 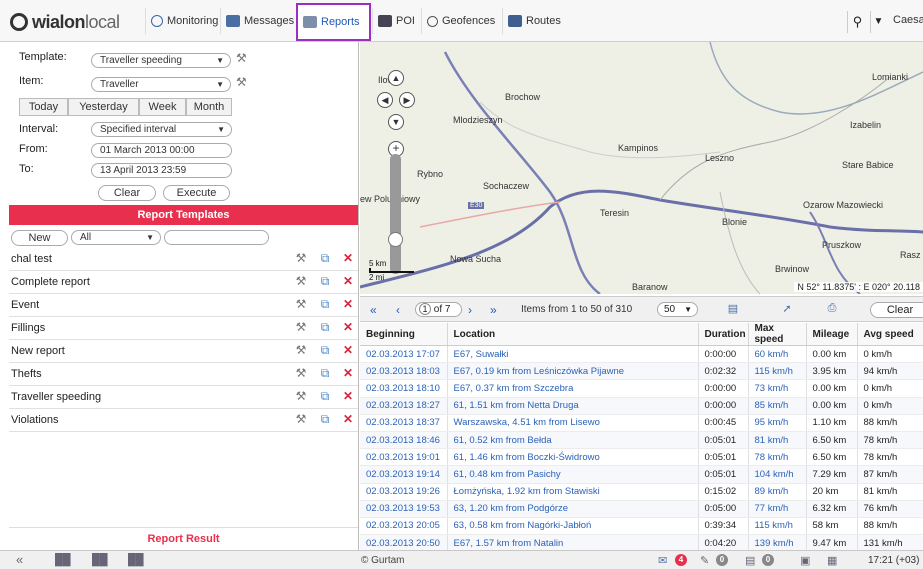 I want to click on from-field: 01 March 2013 00:00, so click(x=161, y=150).